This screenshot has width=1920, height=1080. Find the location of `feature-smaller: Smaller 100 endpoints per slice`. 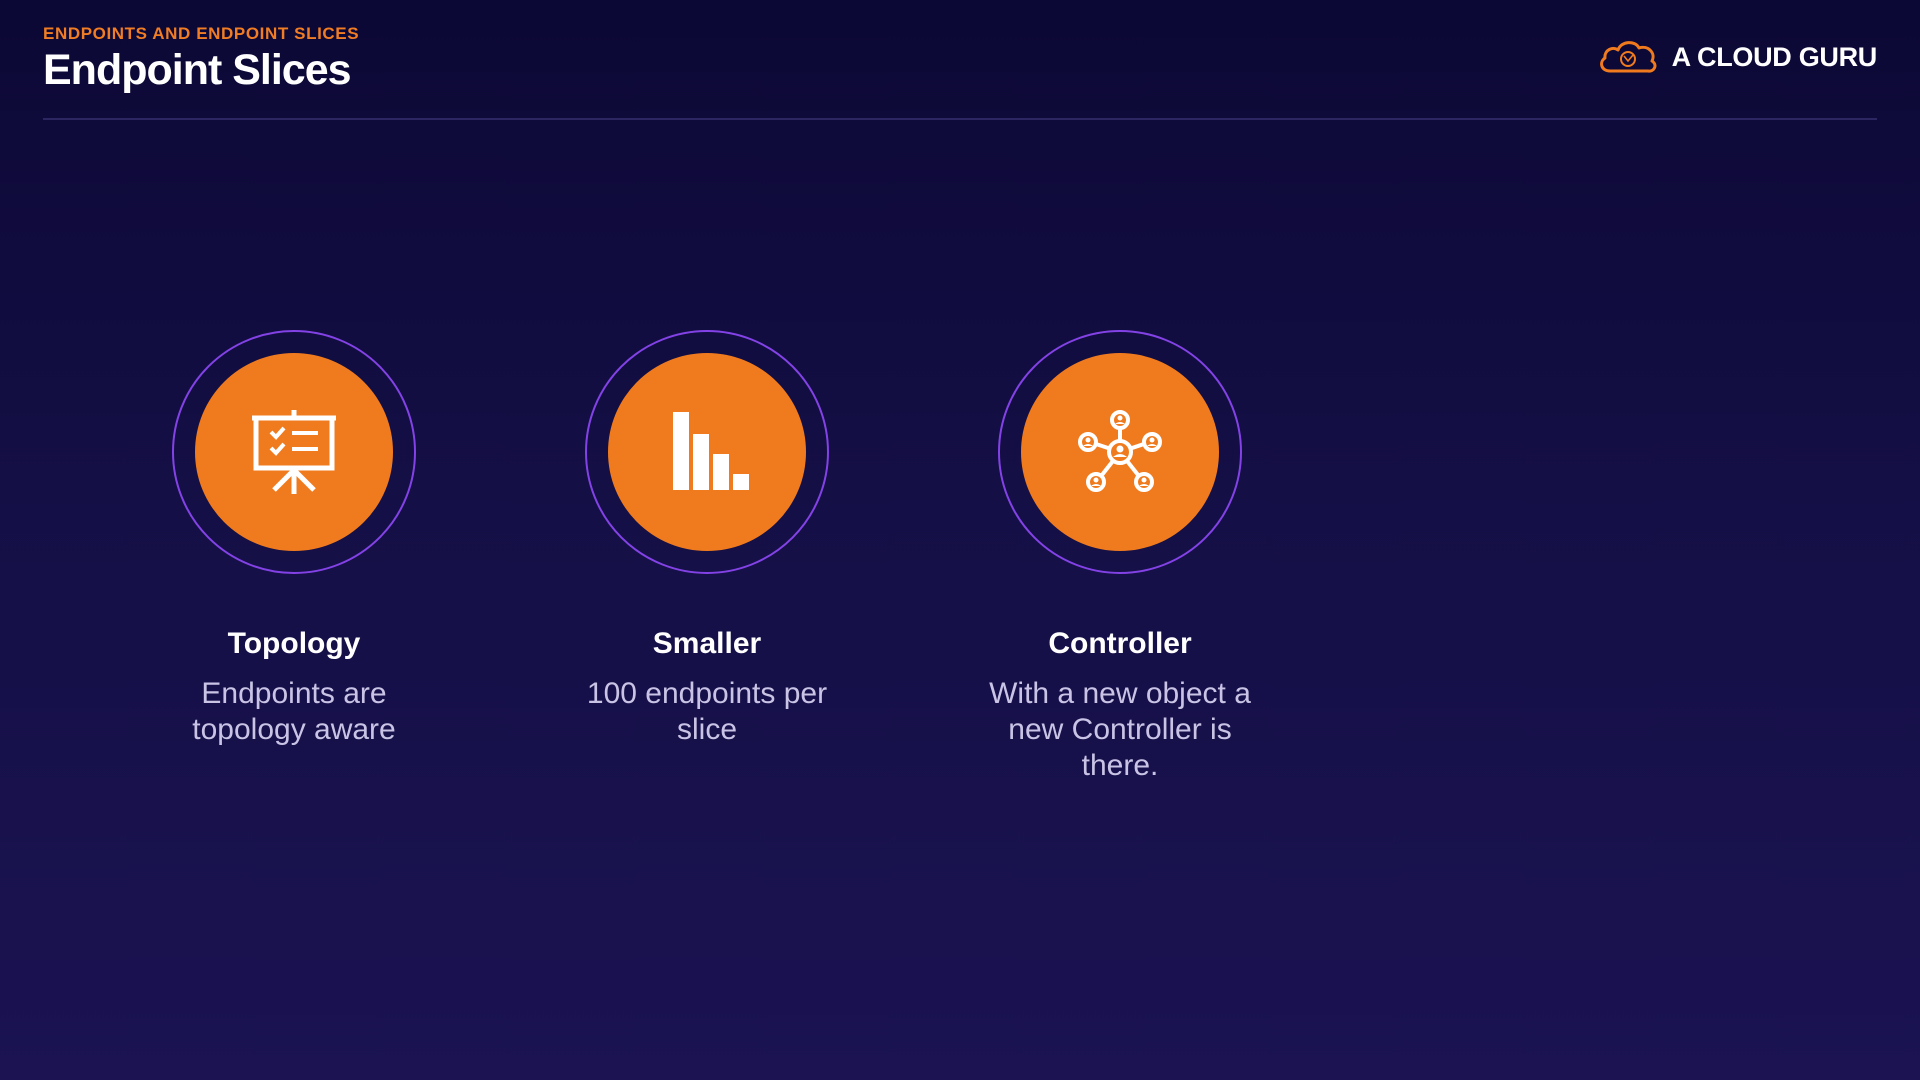

feature-smaller: Smaller 100 endpoints per slice is located at coordinates (707, 539).